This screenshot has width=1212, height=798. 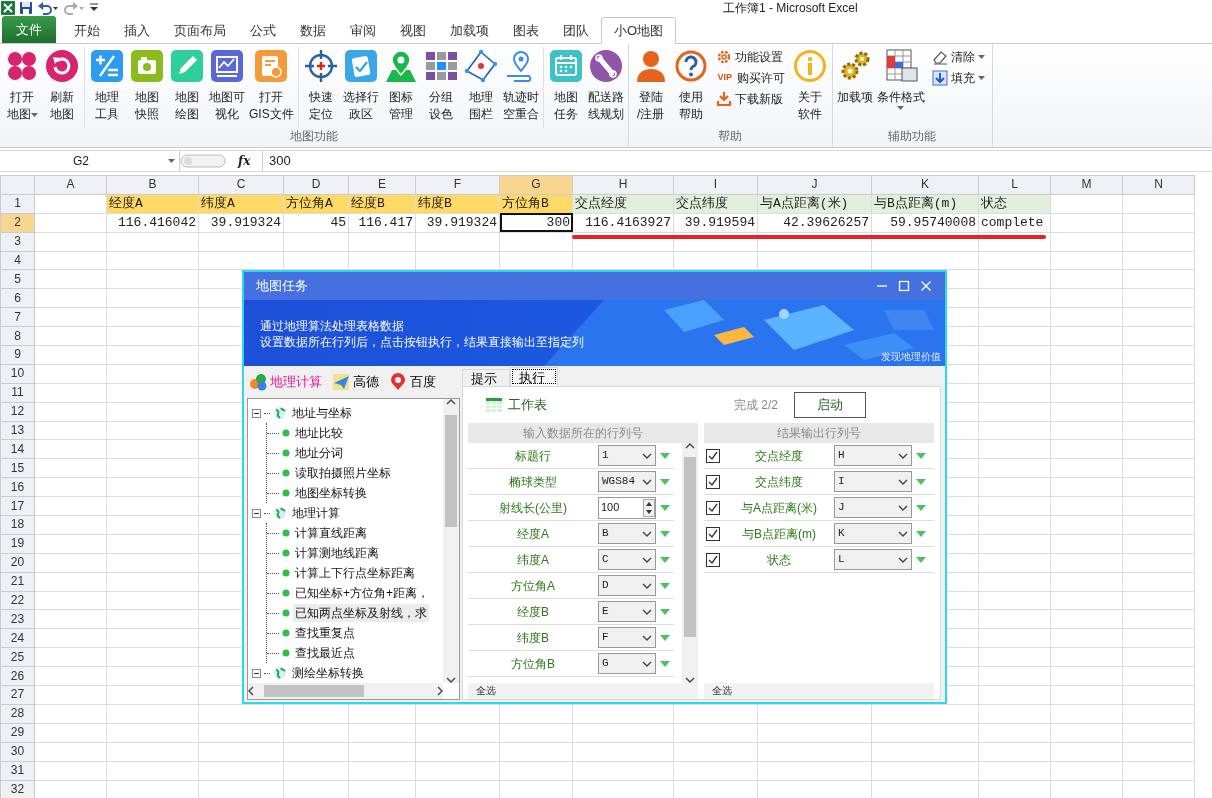 What do you see at coordinates (187, 86) in the screenshot?
I see `ribbon-button: 地图 绘图` at bounding box center [187, 86].